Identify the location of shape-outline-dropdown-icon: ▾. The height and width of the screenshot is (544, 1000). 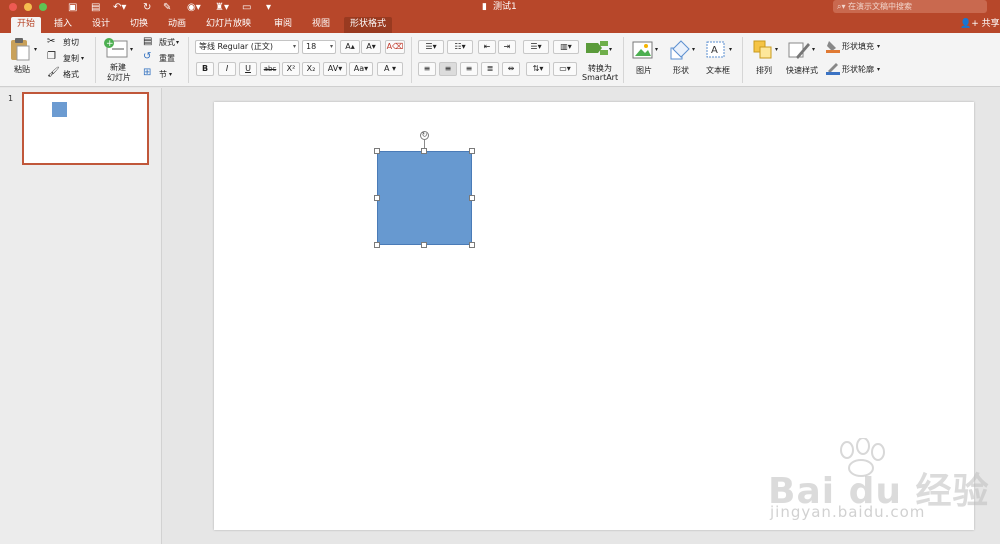
(878, 70).